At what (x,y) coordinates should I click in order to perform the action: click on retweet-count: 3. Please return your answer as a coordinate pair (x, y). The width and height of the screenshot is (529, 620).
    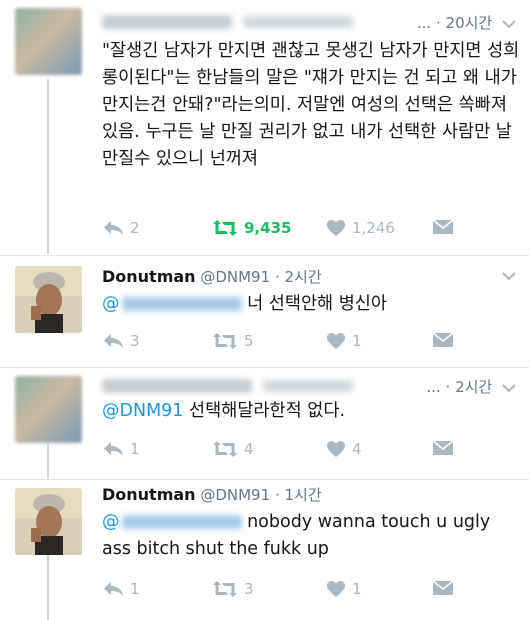
    Looking at the image, I should click on (249, 589).